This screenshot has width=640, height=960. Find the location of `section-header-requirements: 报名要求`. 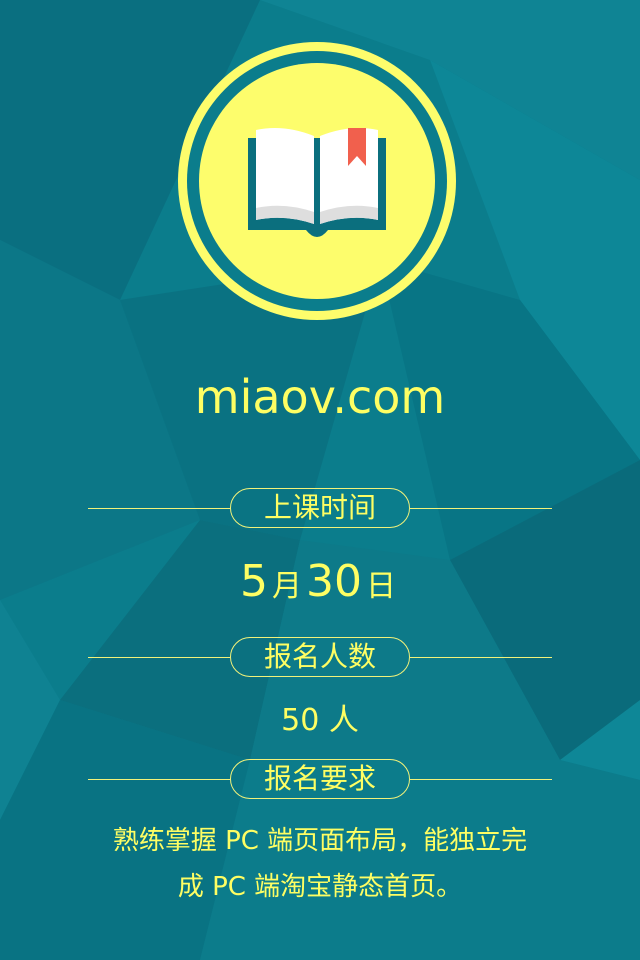

section-header-requirements: 报名要求 is located at coordinates (320, 779).